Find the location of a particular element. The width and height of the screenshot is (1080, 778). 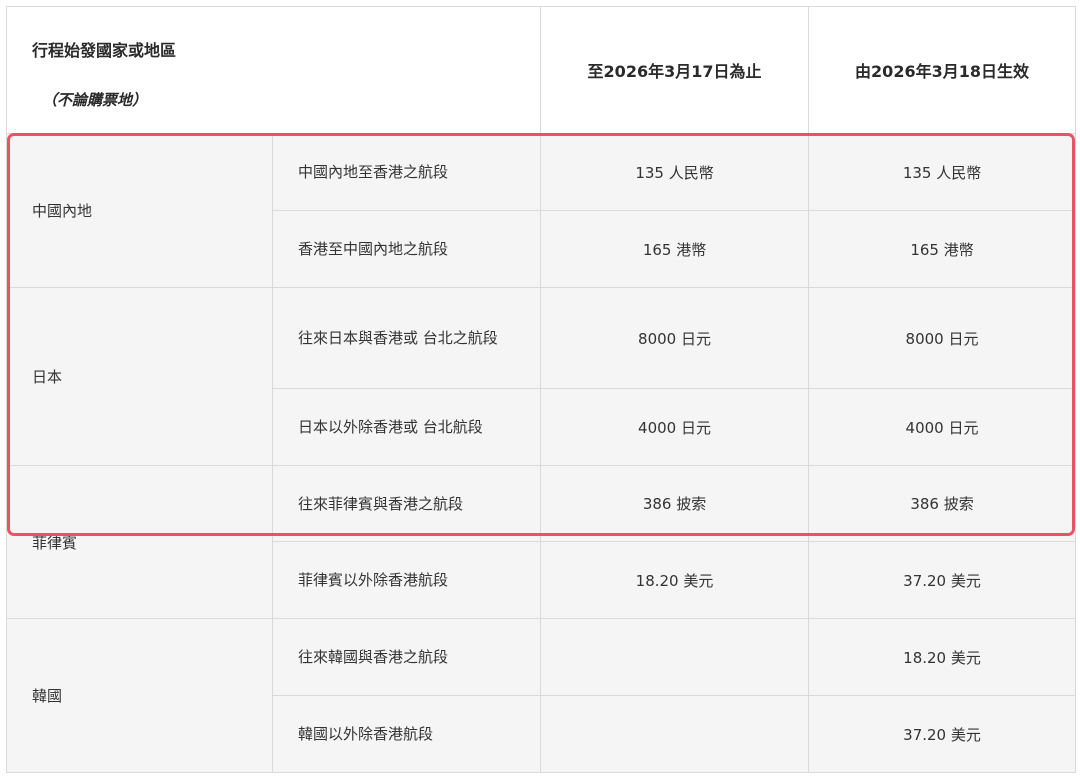

until-value-cell: 8000 日元 is located at coordinates (675, 338).